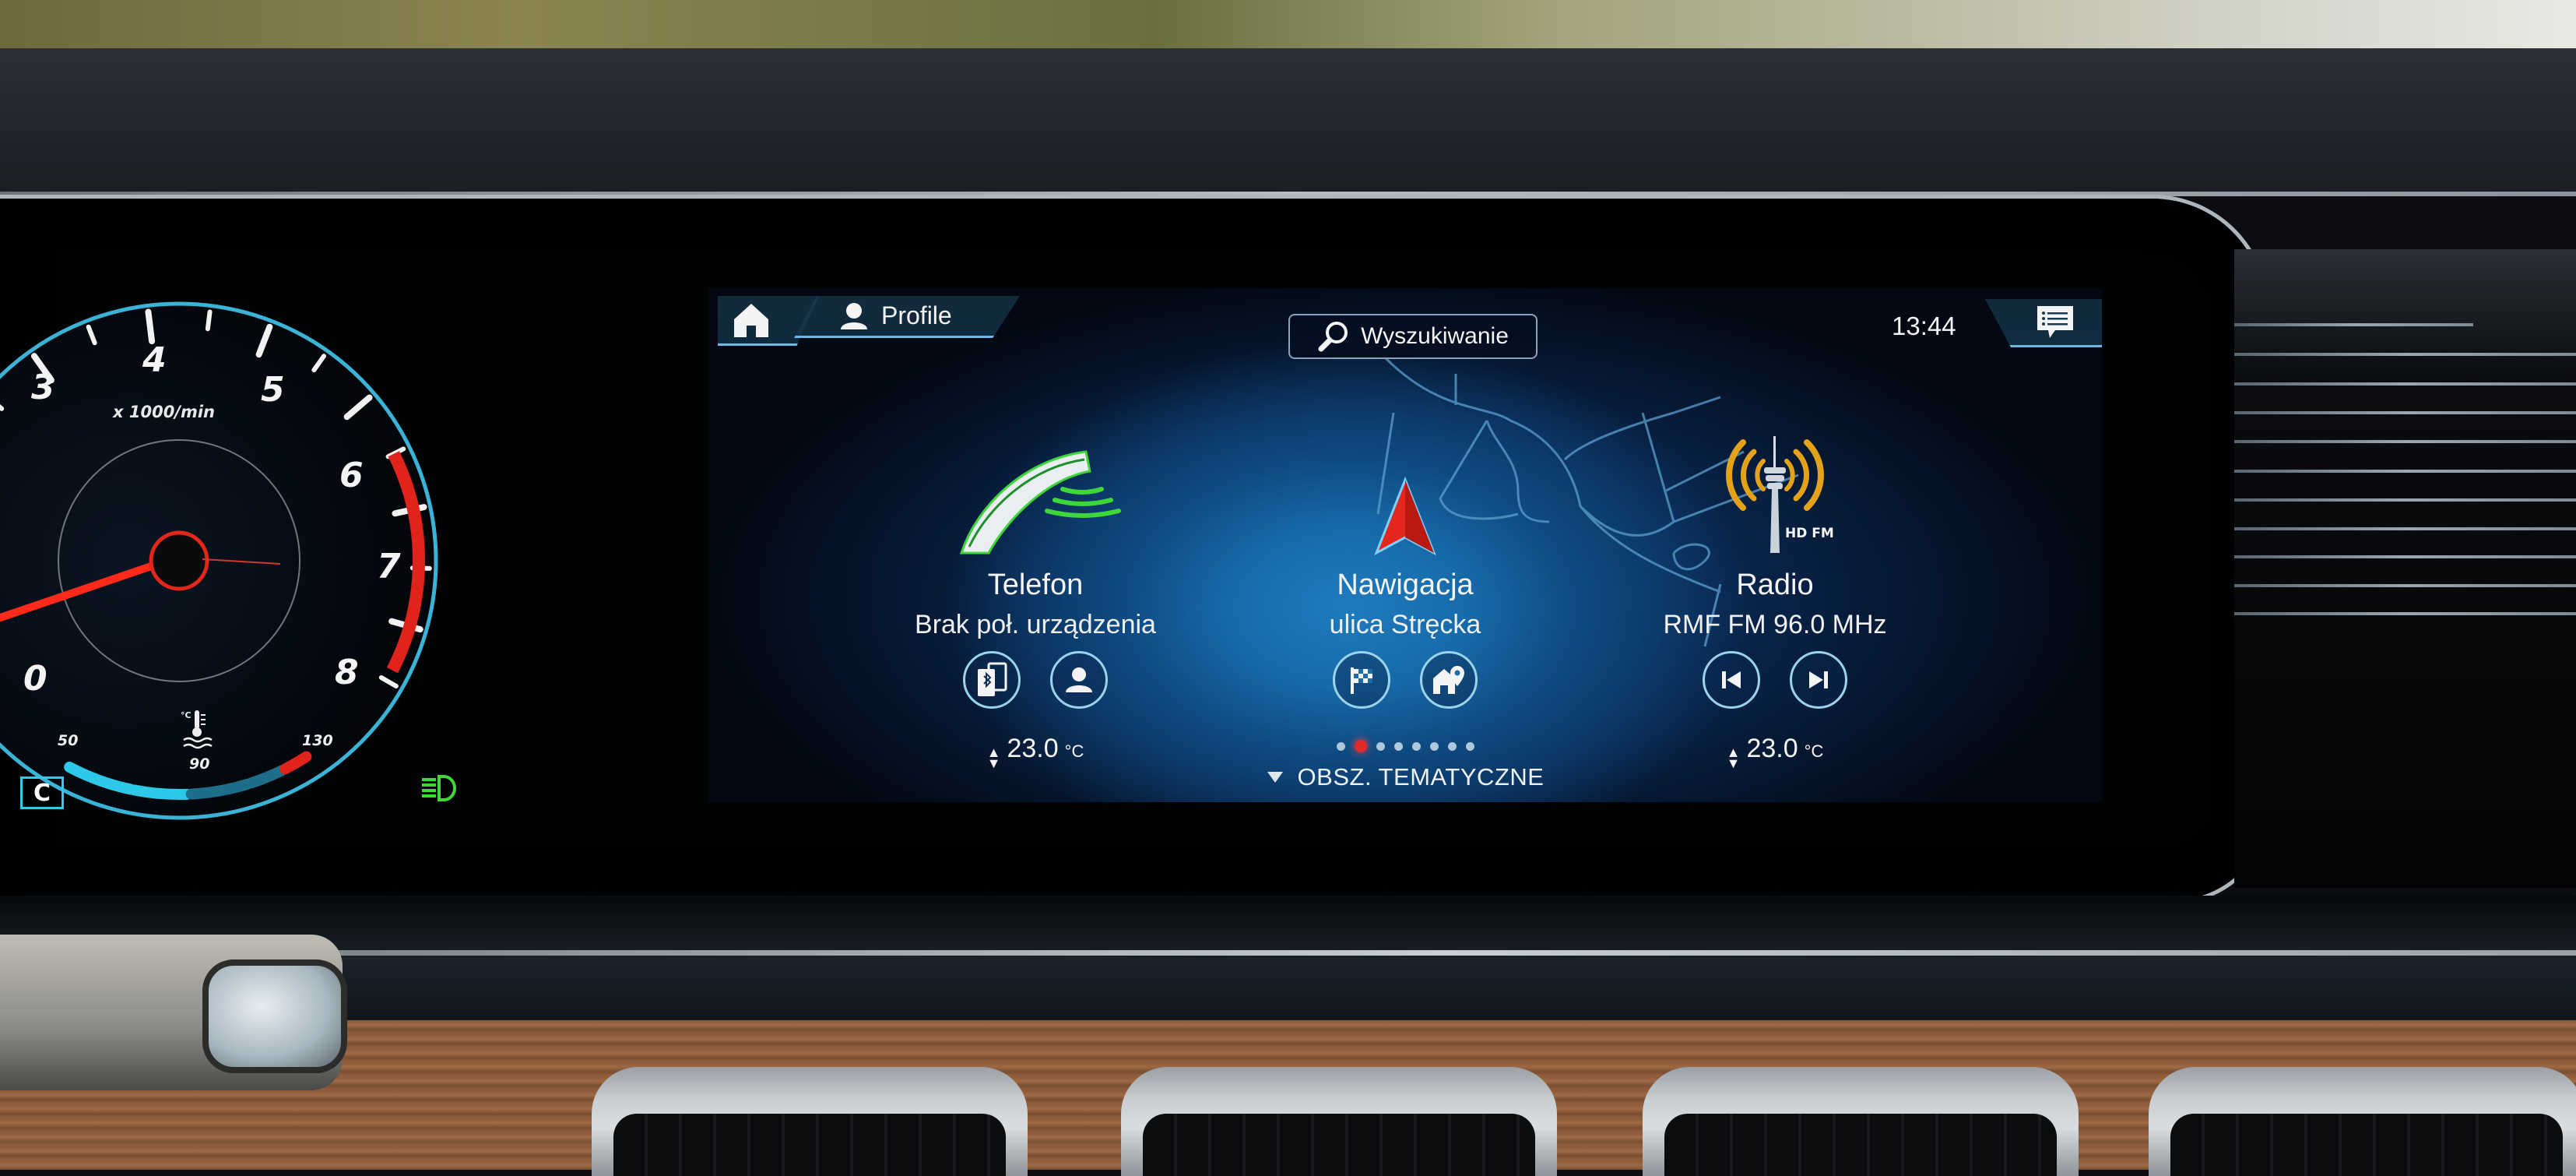  I want to click on search-label: Wyszukiwanie, so click(1435, 336).